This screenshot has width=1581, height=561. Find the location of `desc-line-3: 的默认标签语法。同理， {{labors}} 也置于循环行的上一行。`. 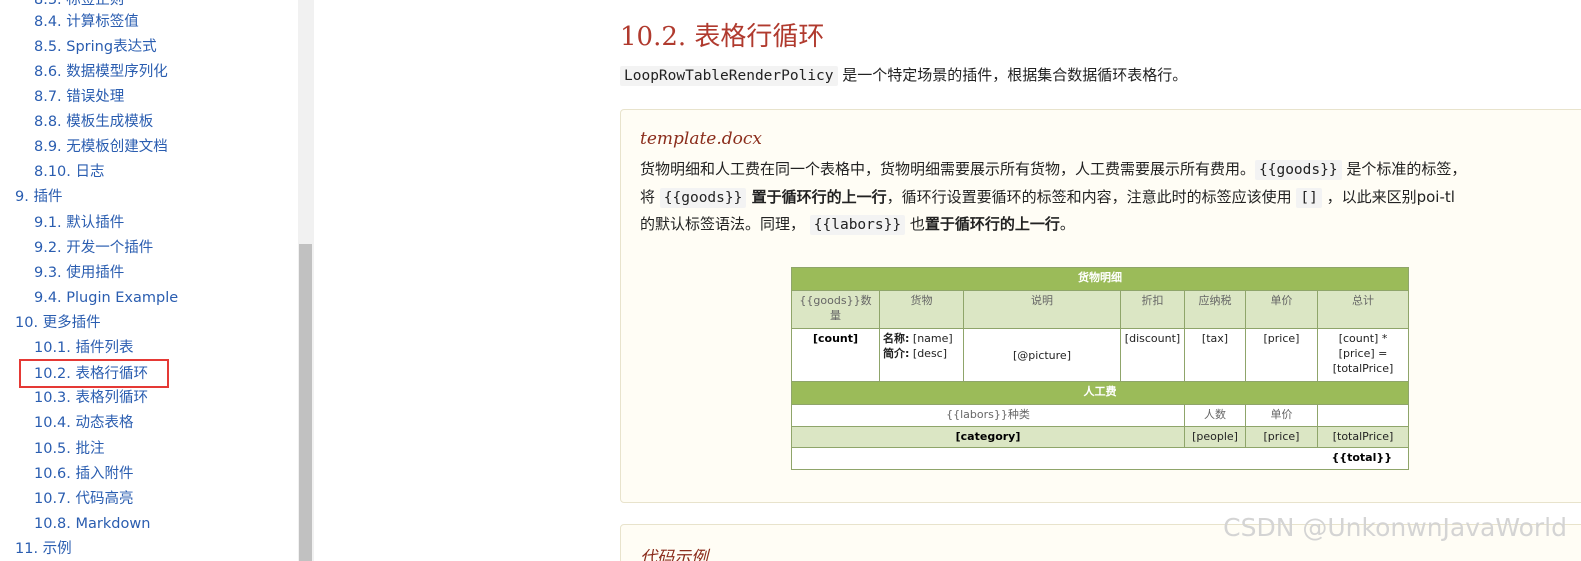

desc-line-3: 的默认标签语法。同理， {{labors}} 也置于循环行的上一行。 is located at coordinates (857, 224).